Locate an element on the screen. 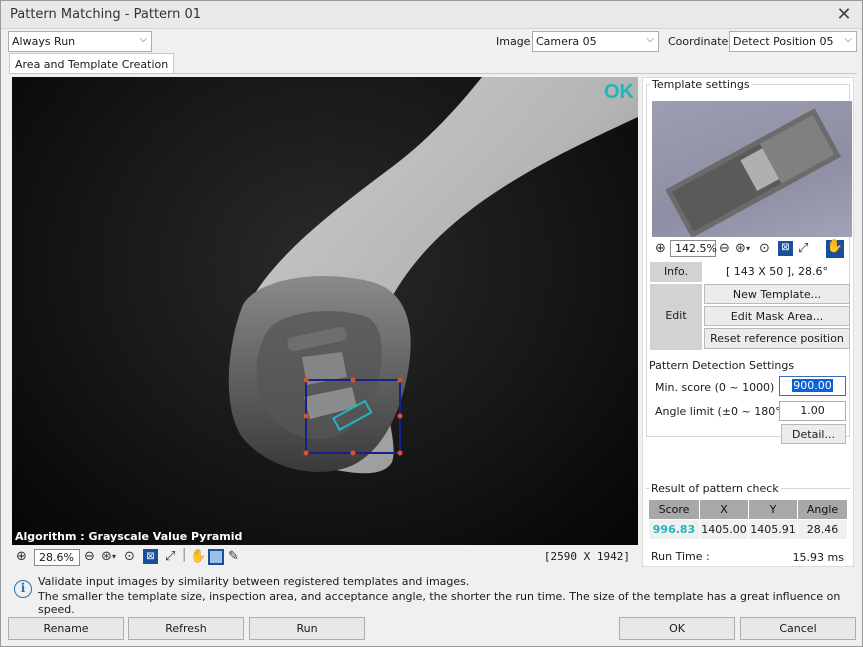  cancel-button: Cancel is located at coordinates (798, 628).